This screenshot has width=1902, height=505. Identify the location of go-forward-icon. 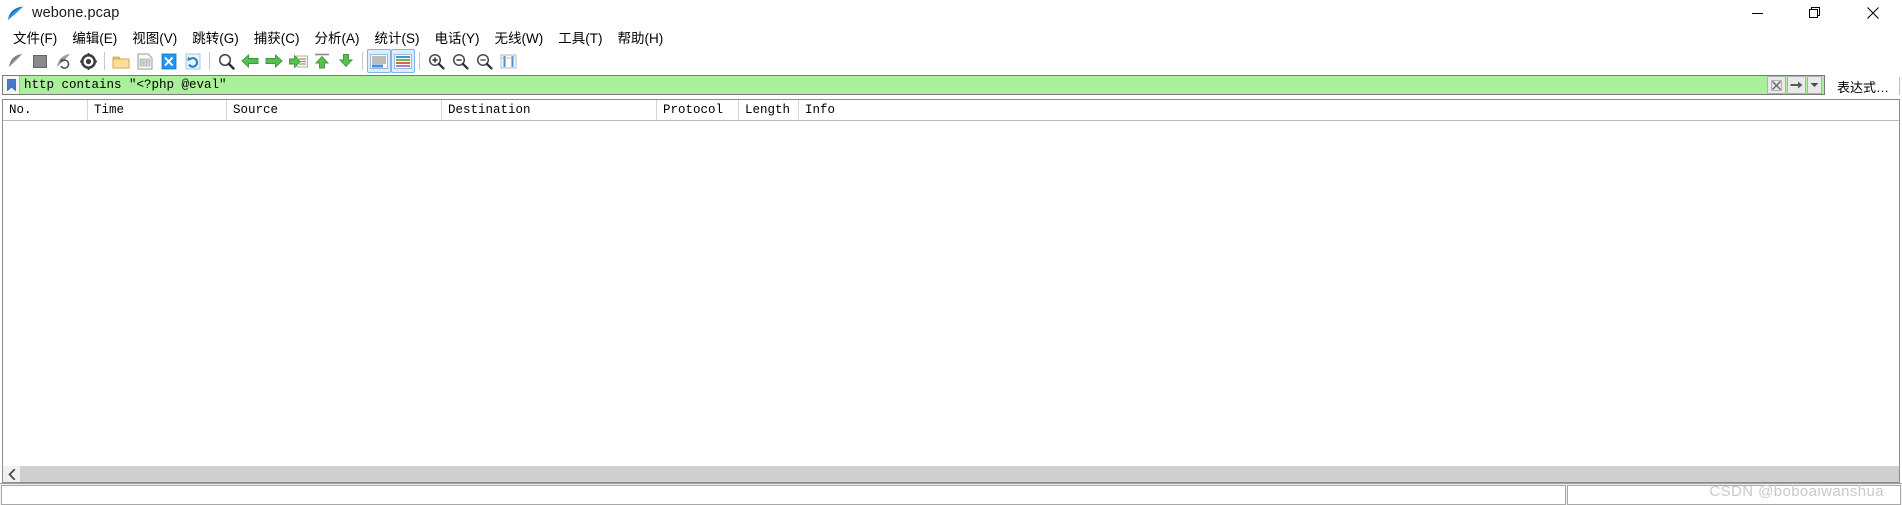
(274, 61).